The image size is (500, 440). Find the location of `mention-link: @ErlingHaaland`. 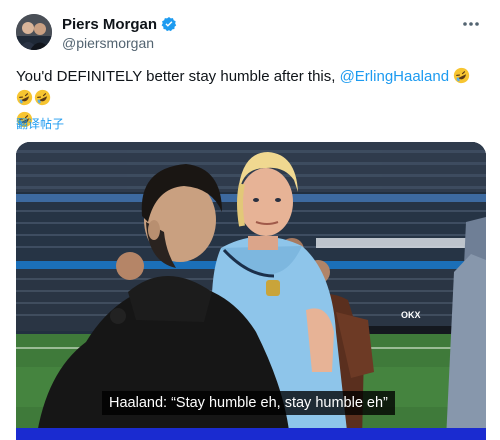

mention-link: @ErlingHaaland is located at coordinates (394, 76).